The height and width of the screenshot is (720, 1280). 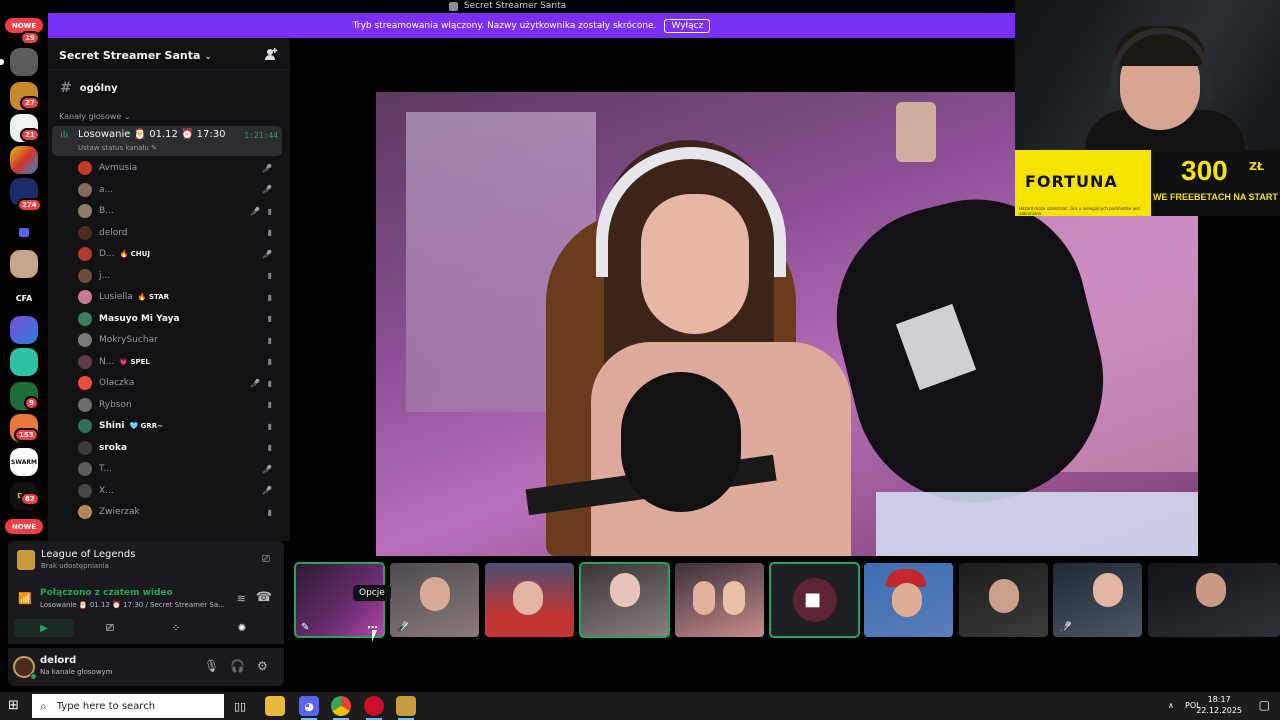 What do you see at coordinates (24, 232) in the screenshot?
I see `folder-icon` at bounding box center [24, 232].